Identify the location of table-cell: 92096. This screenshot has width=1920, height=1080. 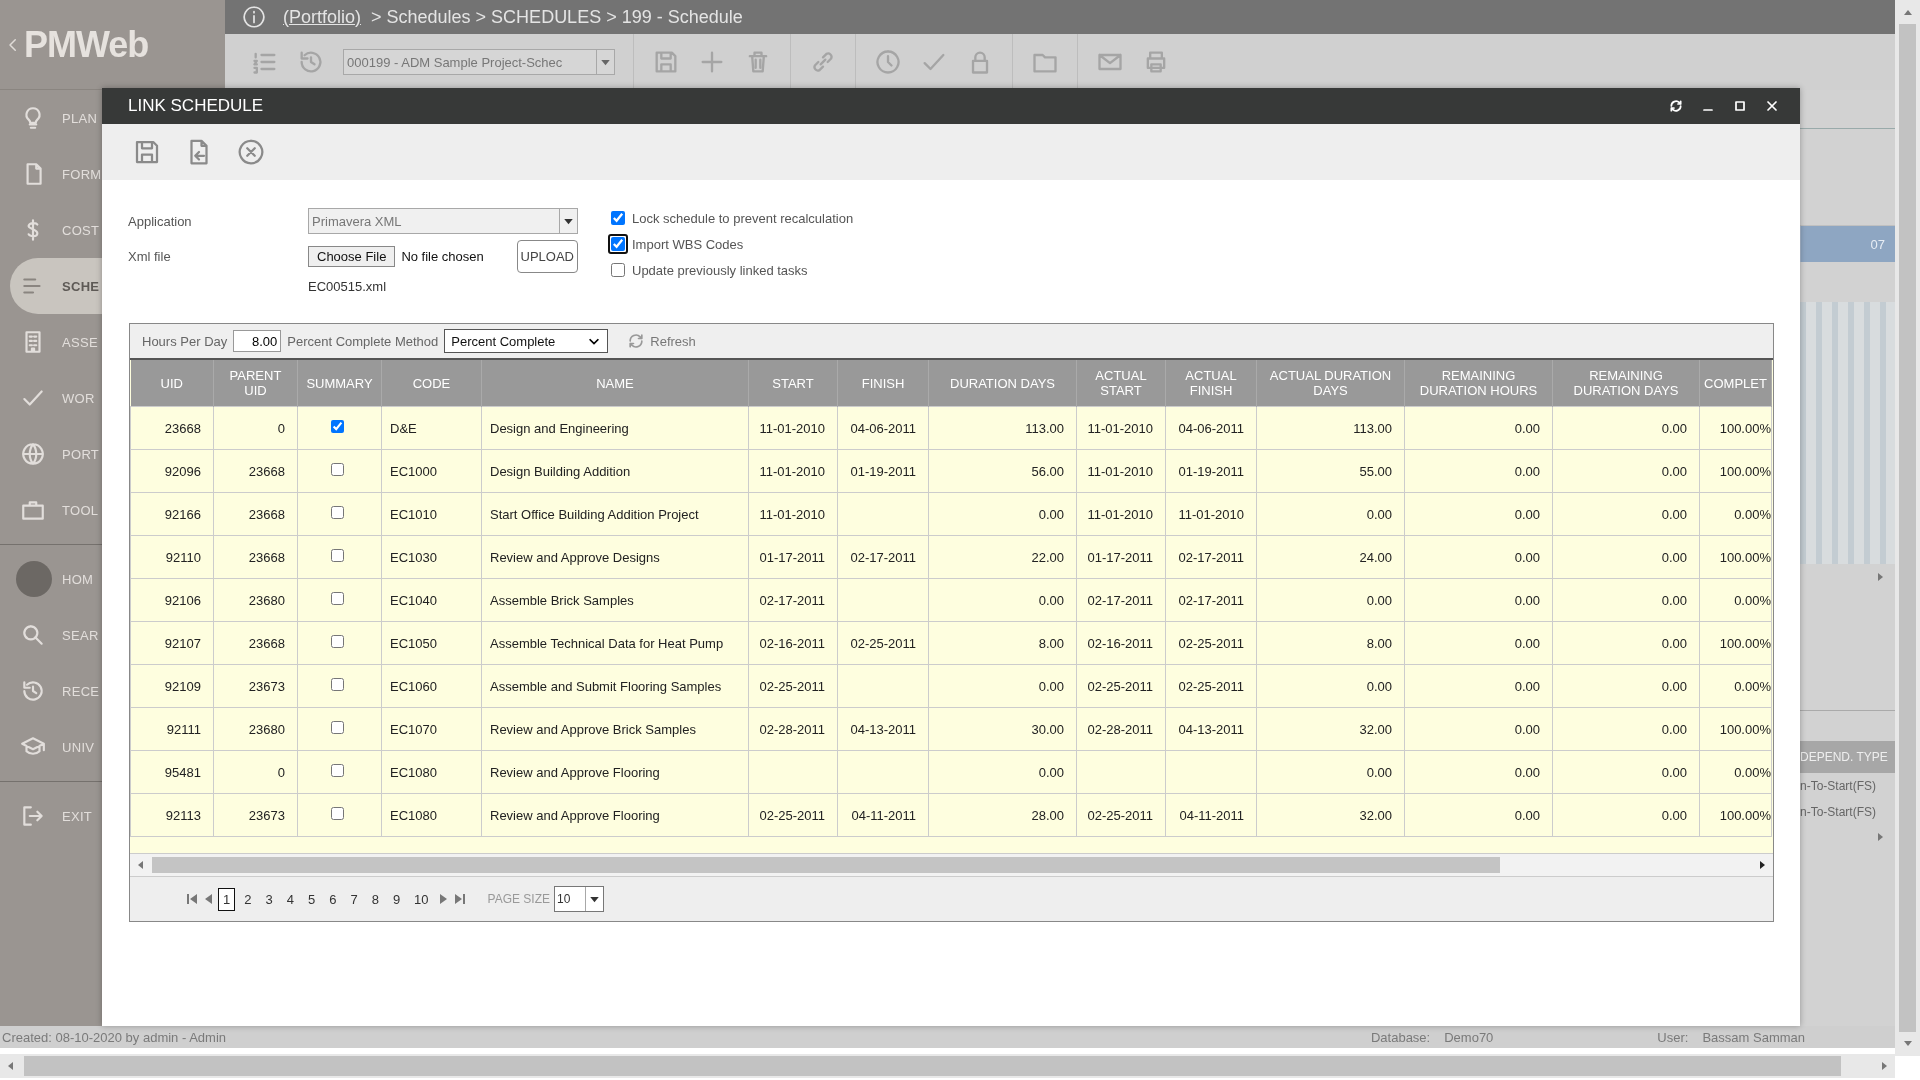
(182, 471).